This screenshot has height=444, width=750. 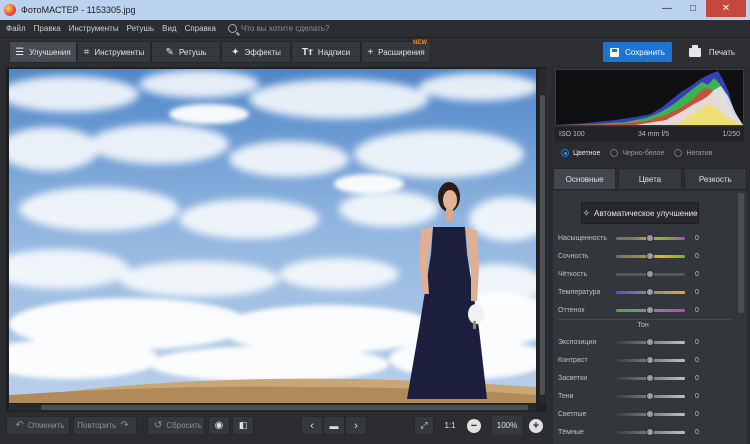 What do you see at coordinates (169, 28) in the screenshot?
I see `menu-view: Вид` at bounding box center [169, 28].